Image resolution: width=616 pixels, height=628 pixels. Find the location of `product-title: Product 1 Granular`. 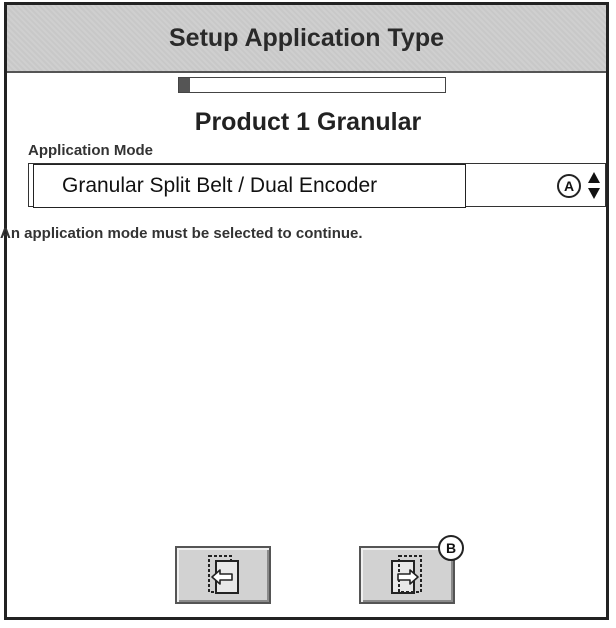

product-title: Product 1 Granular is located at coordinates (308, 122).